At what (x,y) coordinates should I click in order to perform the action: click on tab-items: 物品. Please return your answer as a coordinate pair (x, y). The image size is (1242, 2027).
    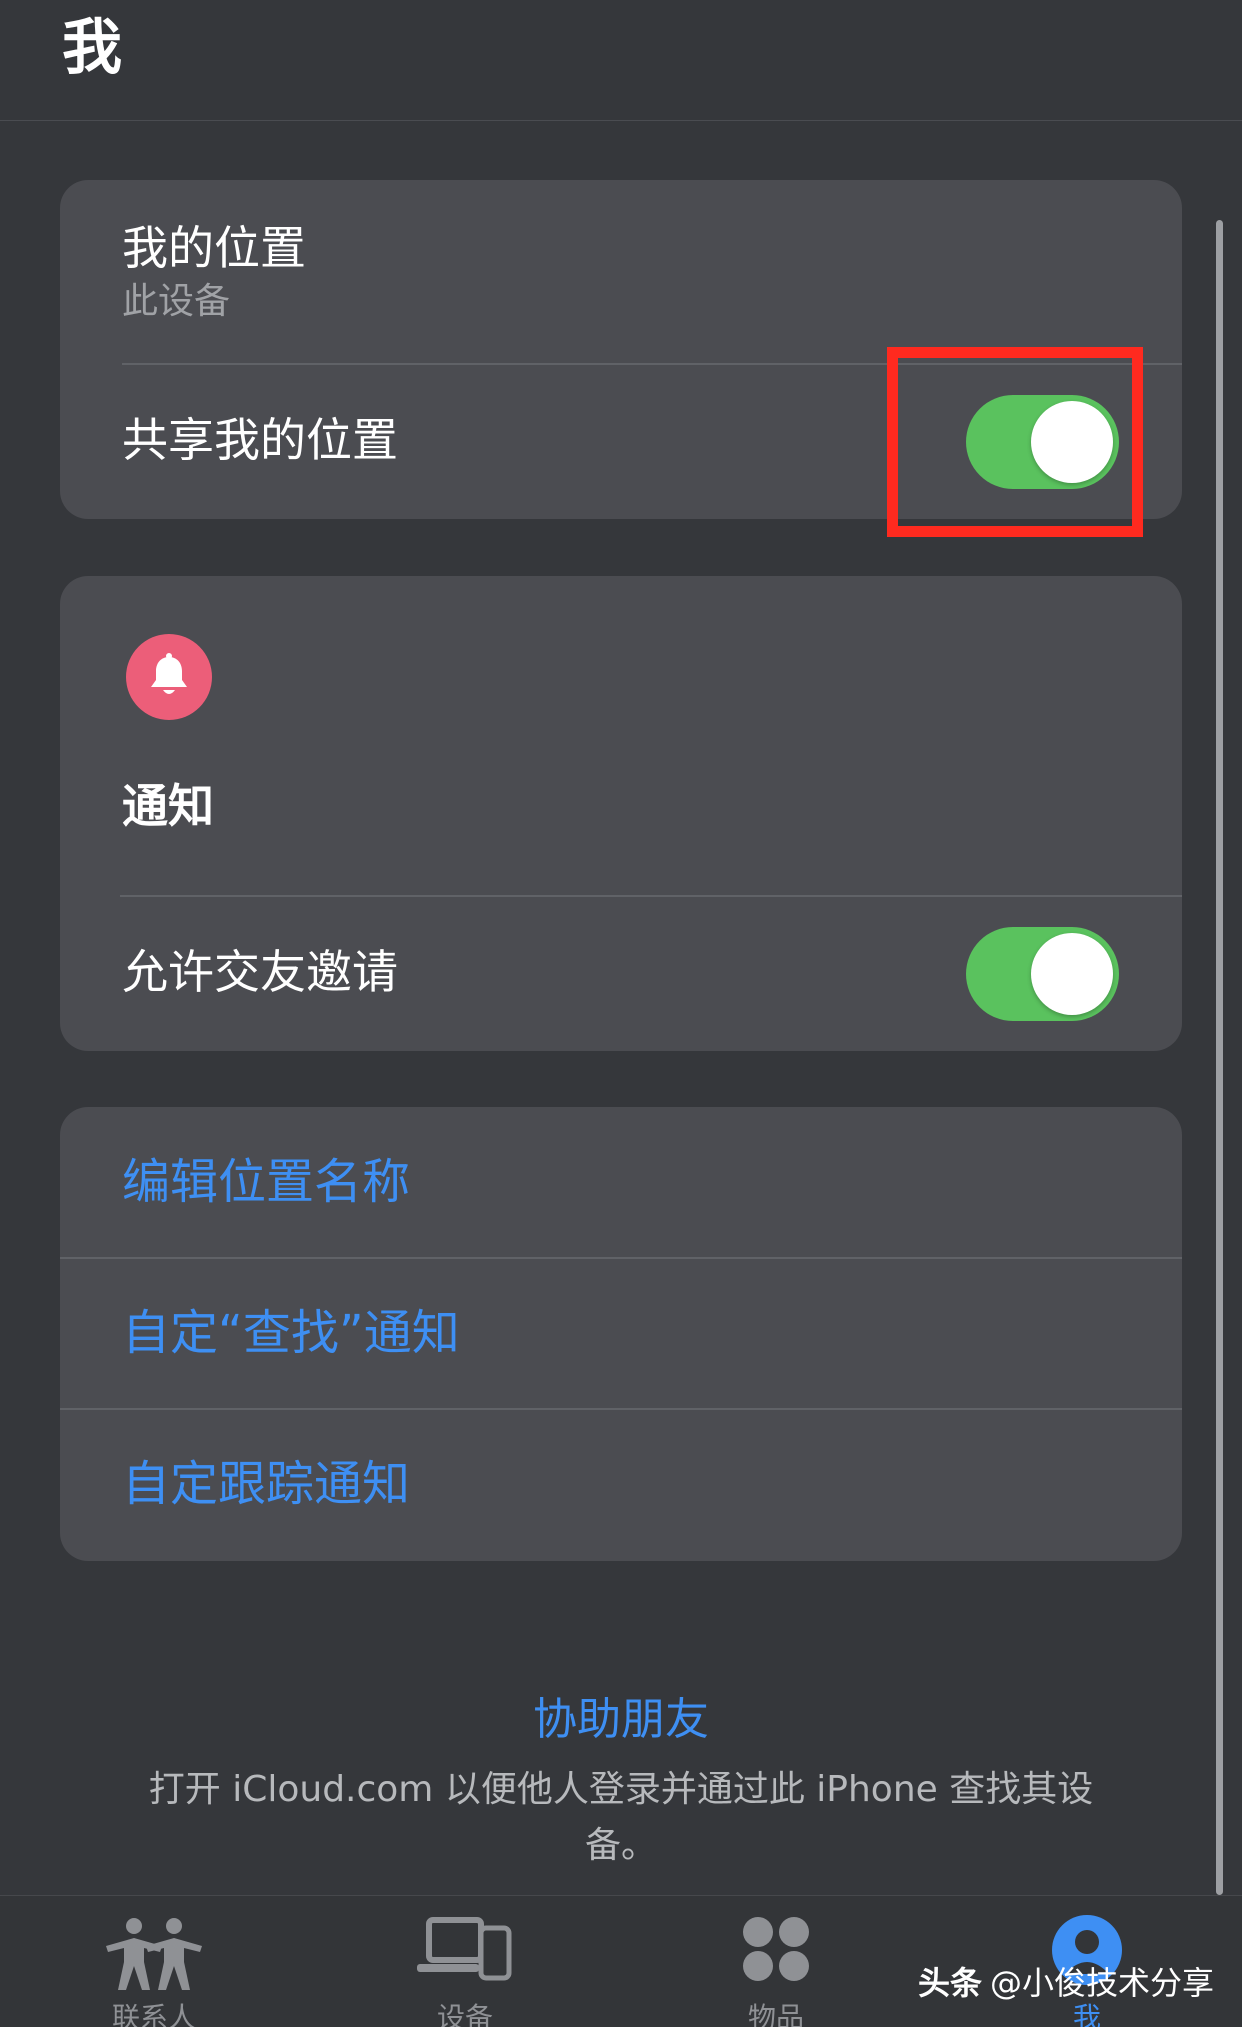
    Looking at the image, I should click on (776, 1961).